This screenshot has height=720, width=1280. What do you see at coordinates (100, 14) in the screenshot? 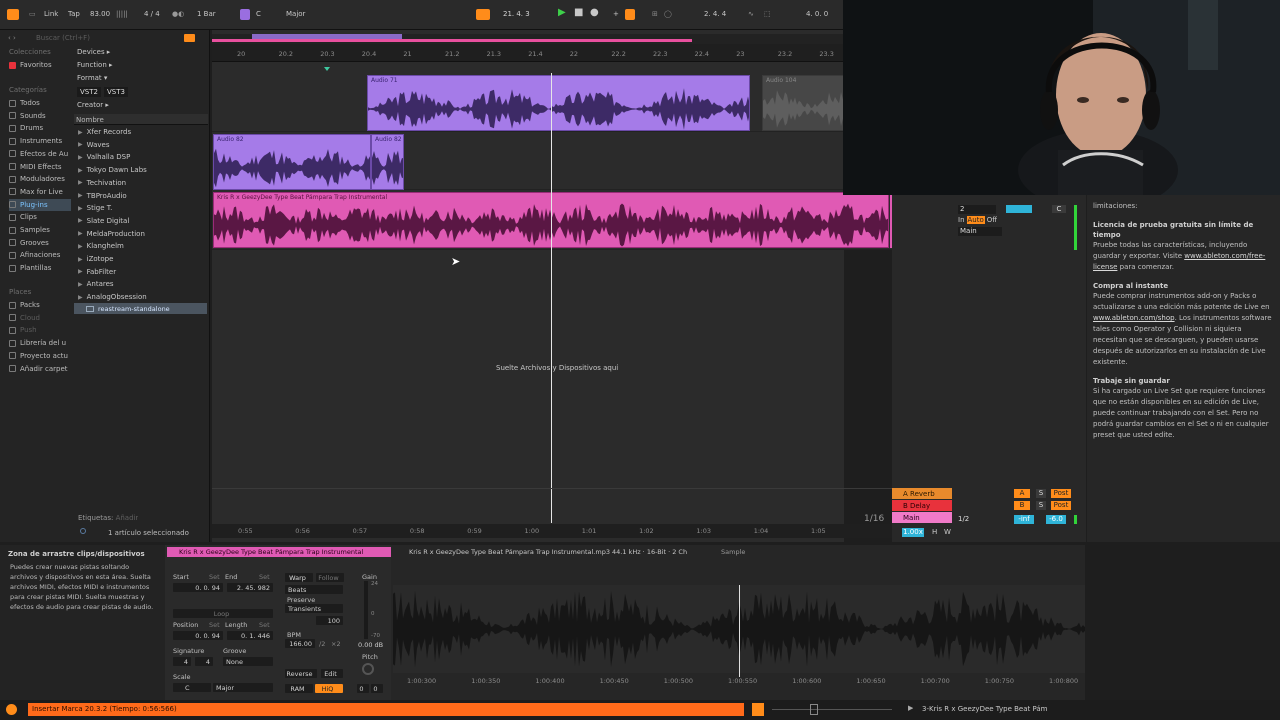
I see `tempo-field: 83.00` at bounding box center [100, 14].